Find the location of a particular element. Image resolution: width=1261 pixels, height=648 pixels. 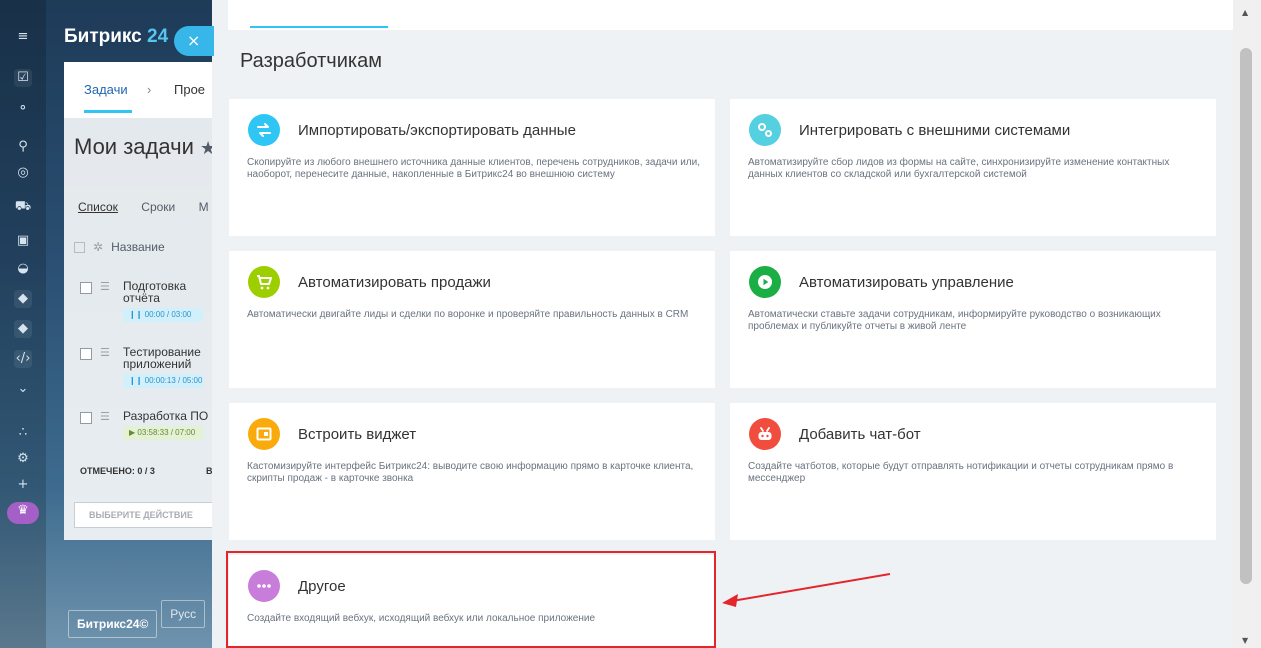

cart-icon is located at coordinates (264, 282).